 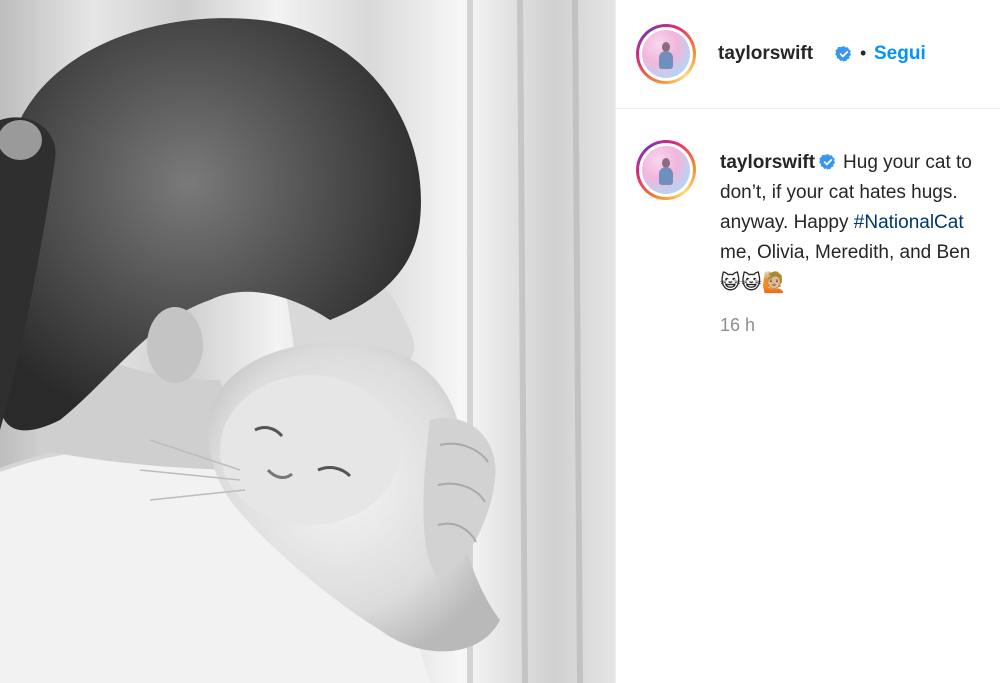 What do you see at coordinates (909, 222) in the screenshot?
I see `hashtag-link: #NationalCat` at bounding box center [909, 222].